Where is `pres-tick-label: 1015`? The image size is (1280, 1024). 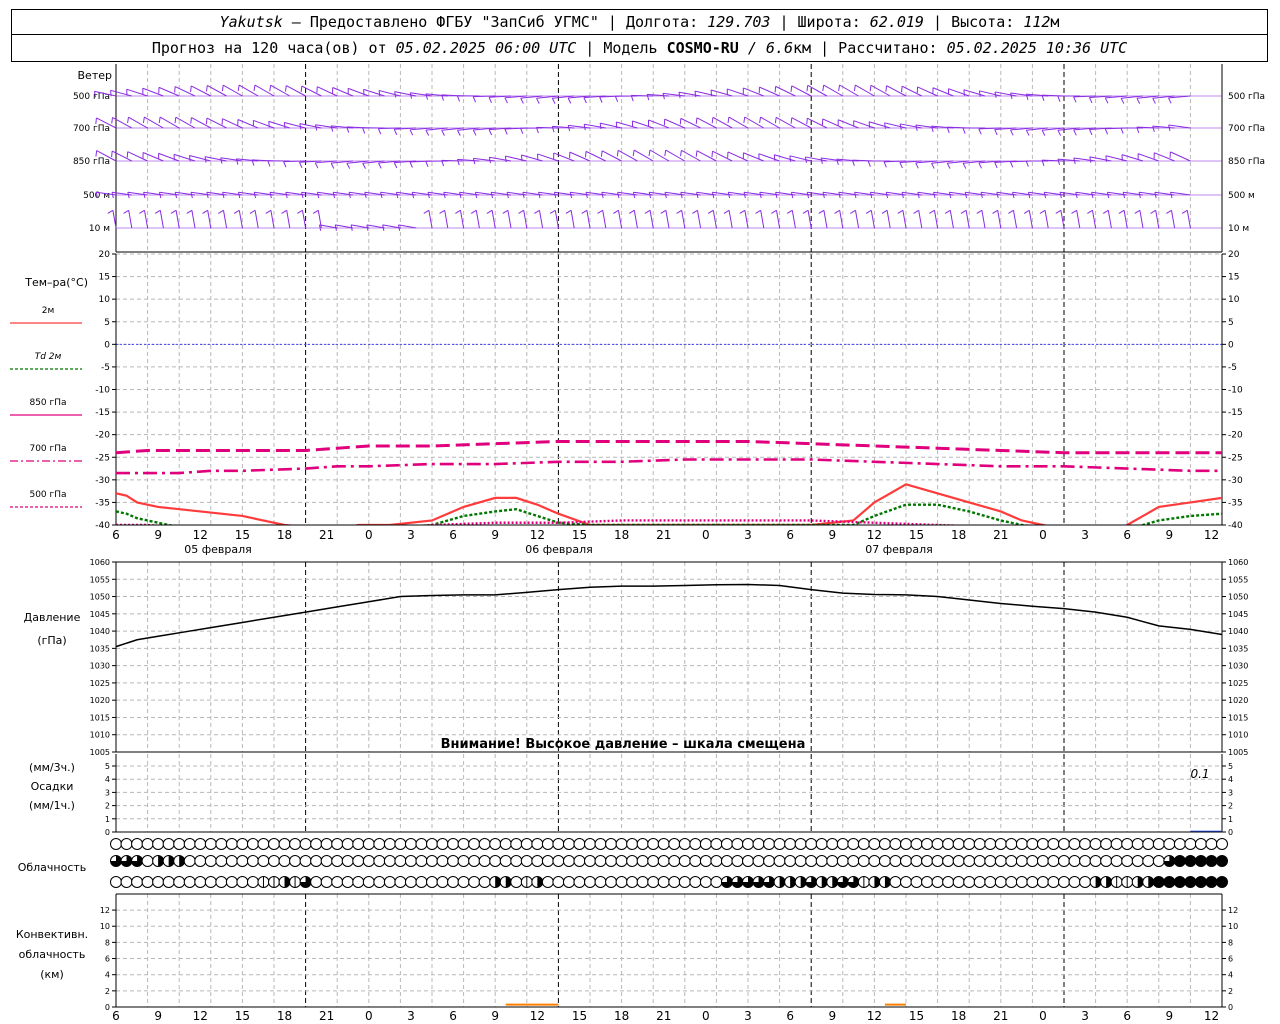 pres-tick-label: 1015 is located at coordinates (100, 717).